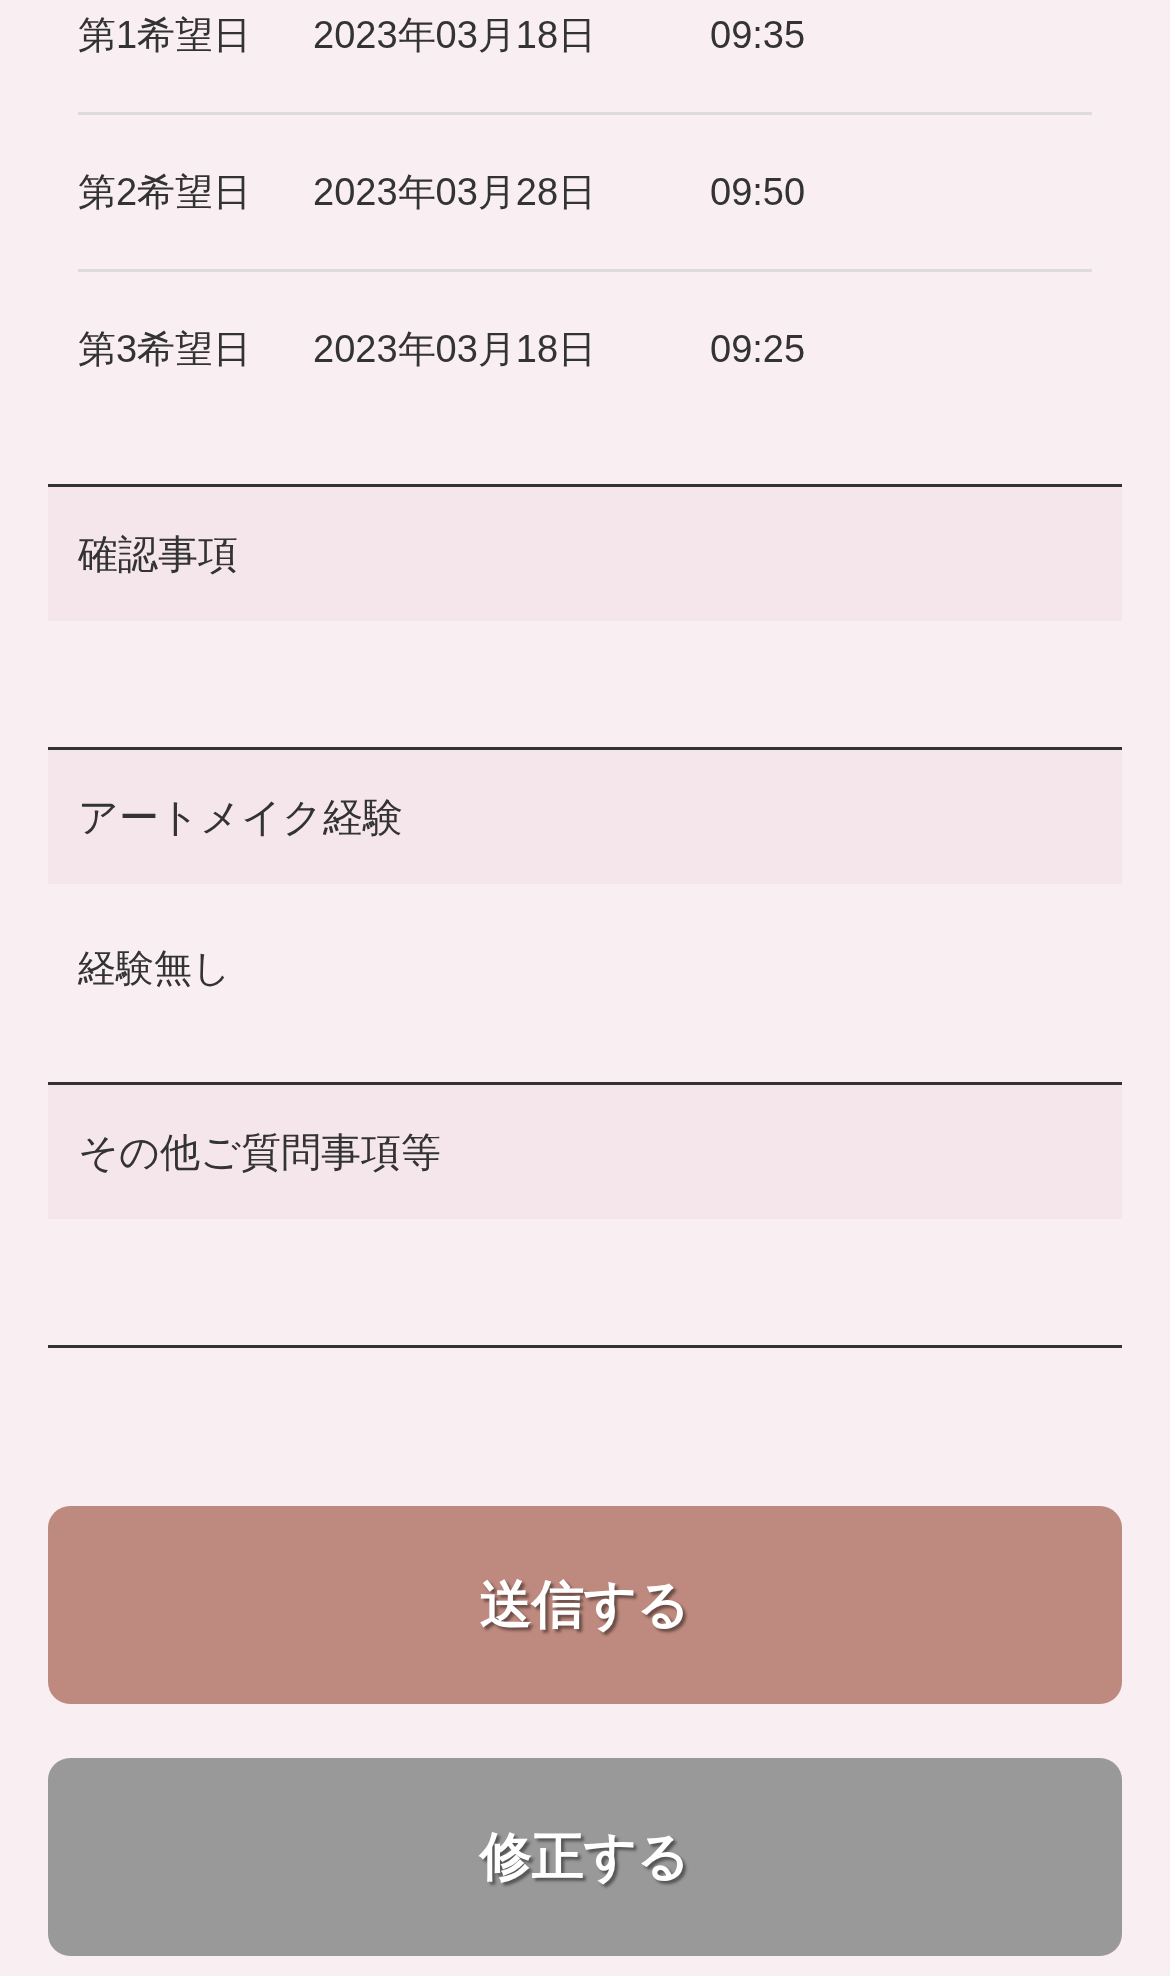 The height and width of the screenshot is (1976, 1170). What do you see at coordinates (758, 349) in the screenshot?
I see `time-text: 09:25` at bounding box center [758, 349].